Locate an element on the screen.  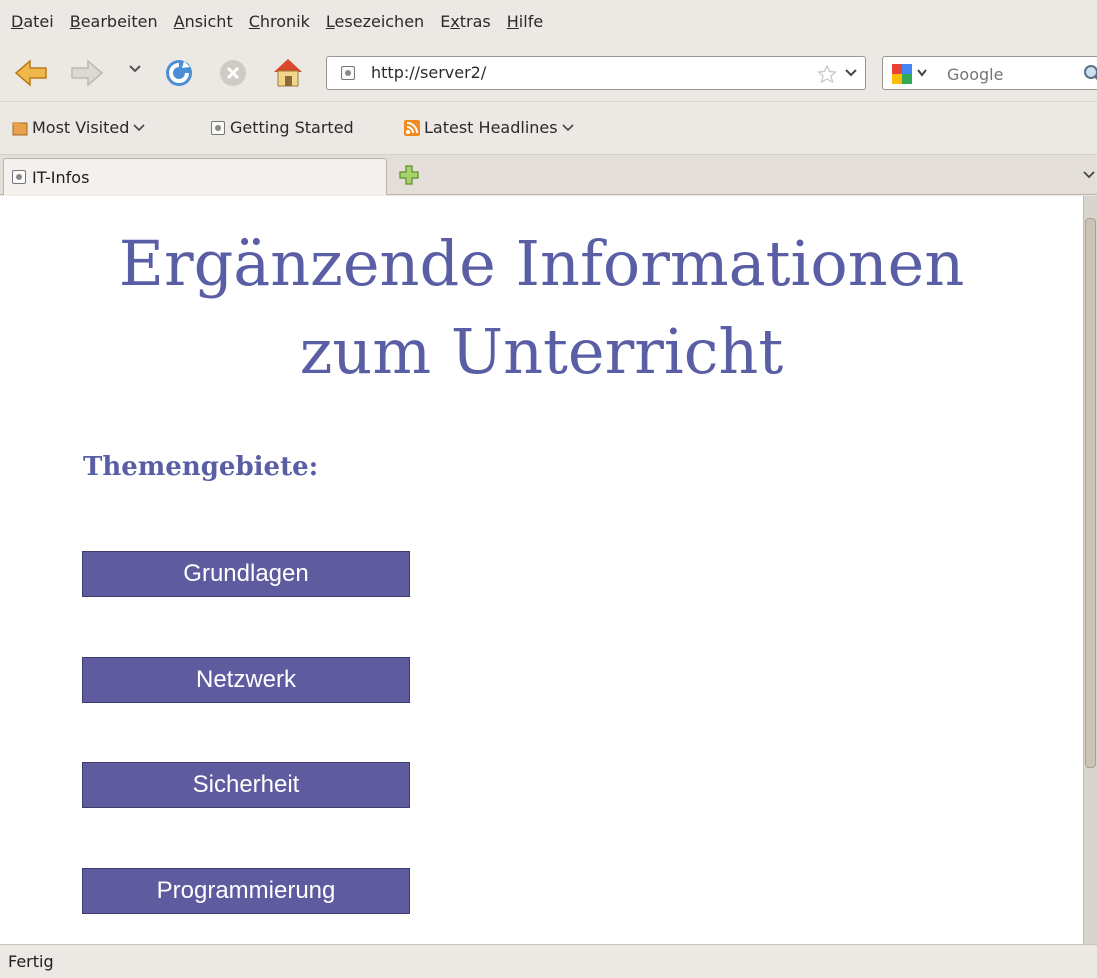
menu-ansicht: Ansicht is located at coordinates (203, 21).